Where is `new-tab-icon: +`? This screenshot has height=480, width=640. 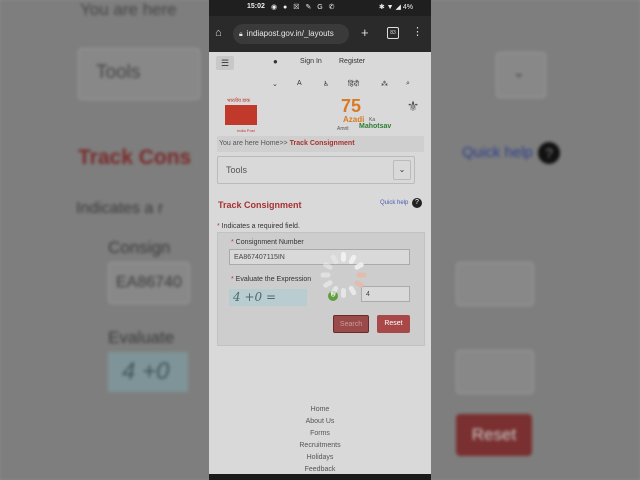
new-tab-icon: + is located at coordinates (365, 32).